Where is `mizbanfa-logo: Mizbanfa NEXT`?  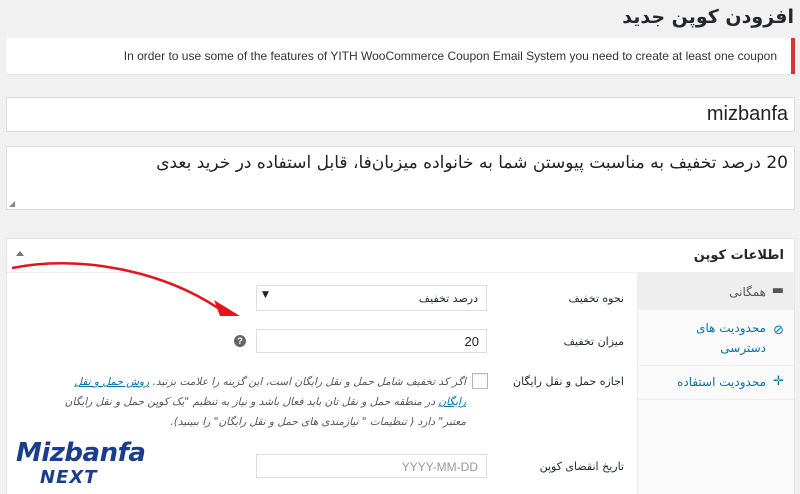
mizbanfa-logo: Mizbanfa NEXT is located at coordinates (76, 464).